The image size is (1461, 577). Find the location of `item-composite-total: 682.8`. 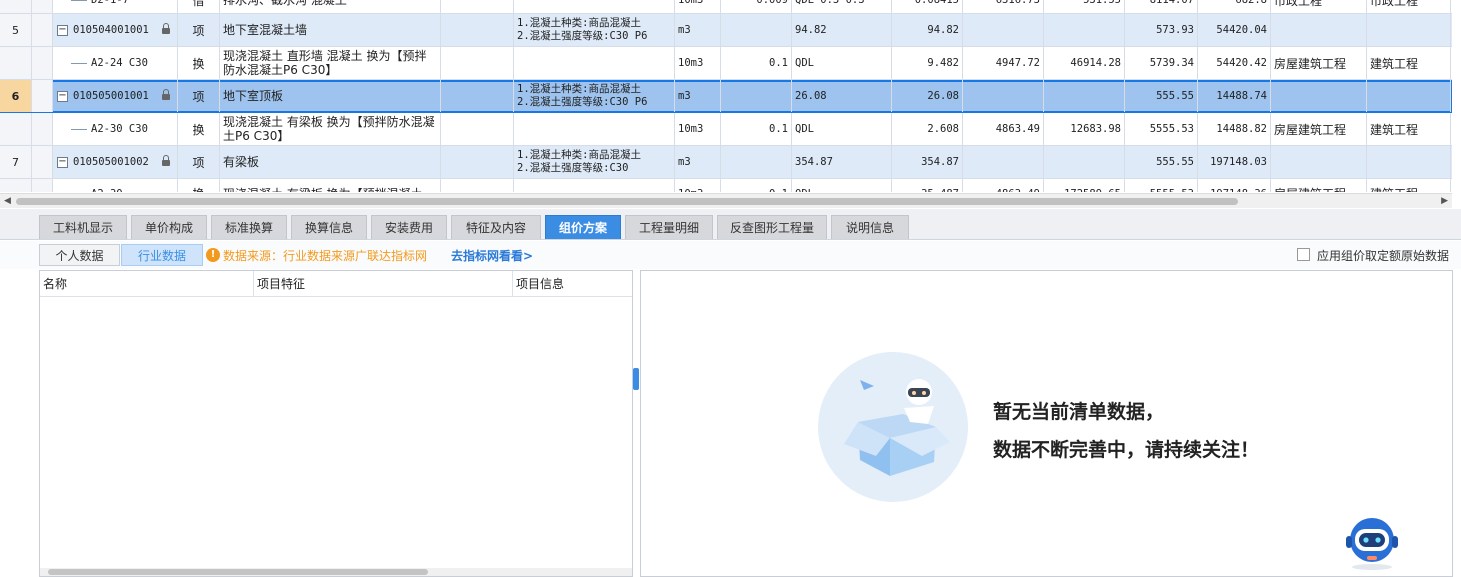

item-composite-total: 682.8 is located at coordinates (1234, 6).